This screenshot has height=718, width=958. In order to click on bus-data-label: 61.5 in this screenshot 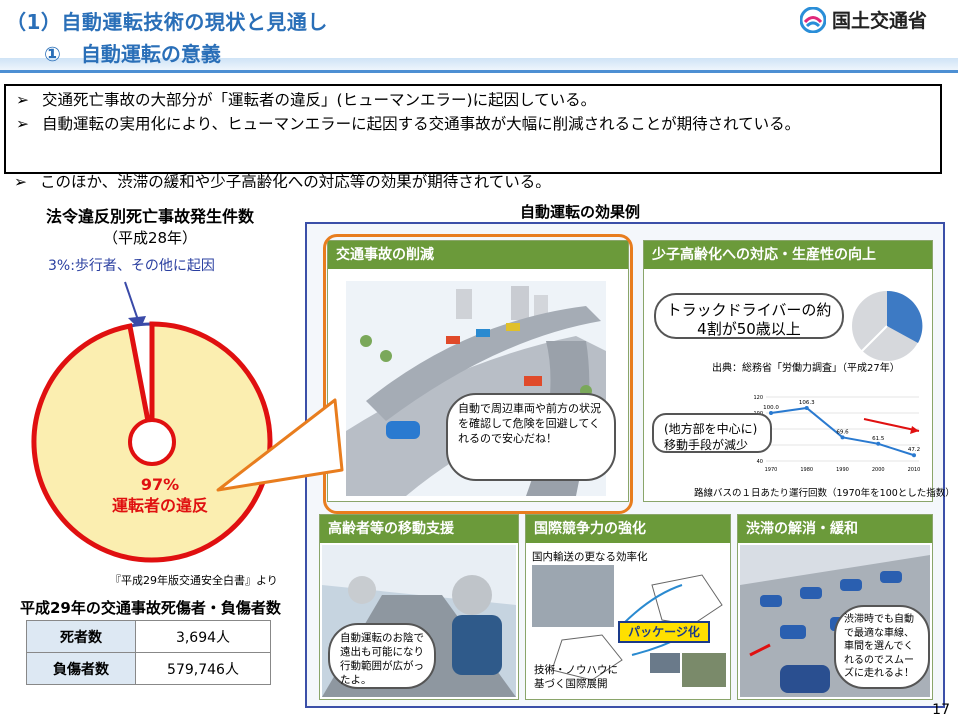, I will do `click(878, 439)`.